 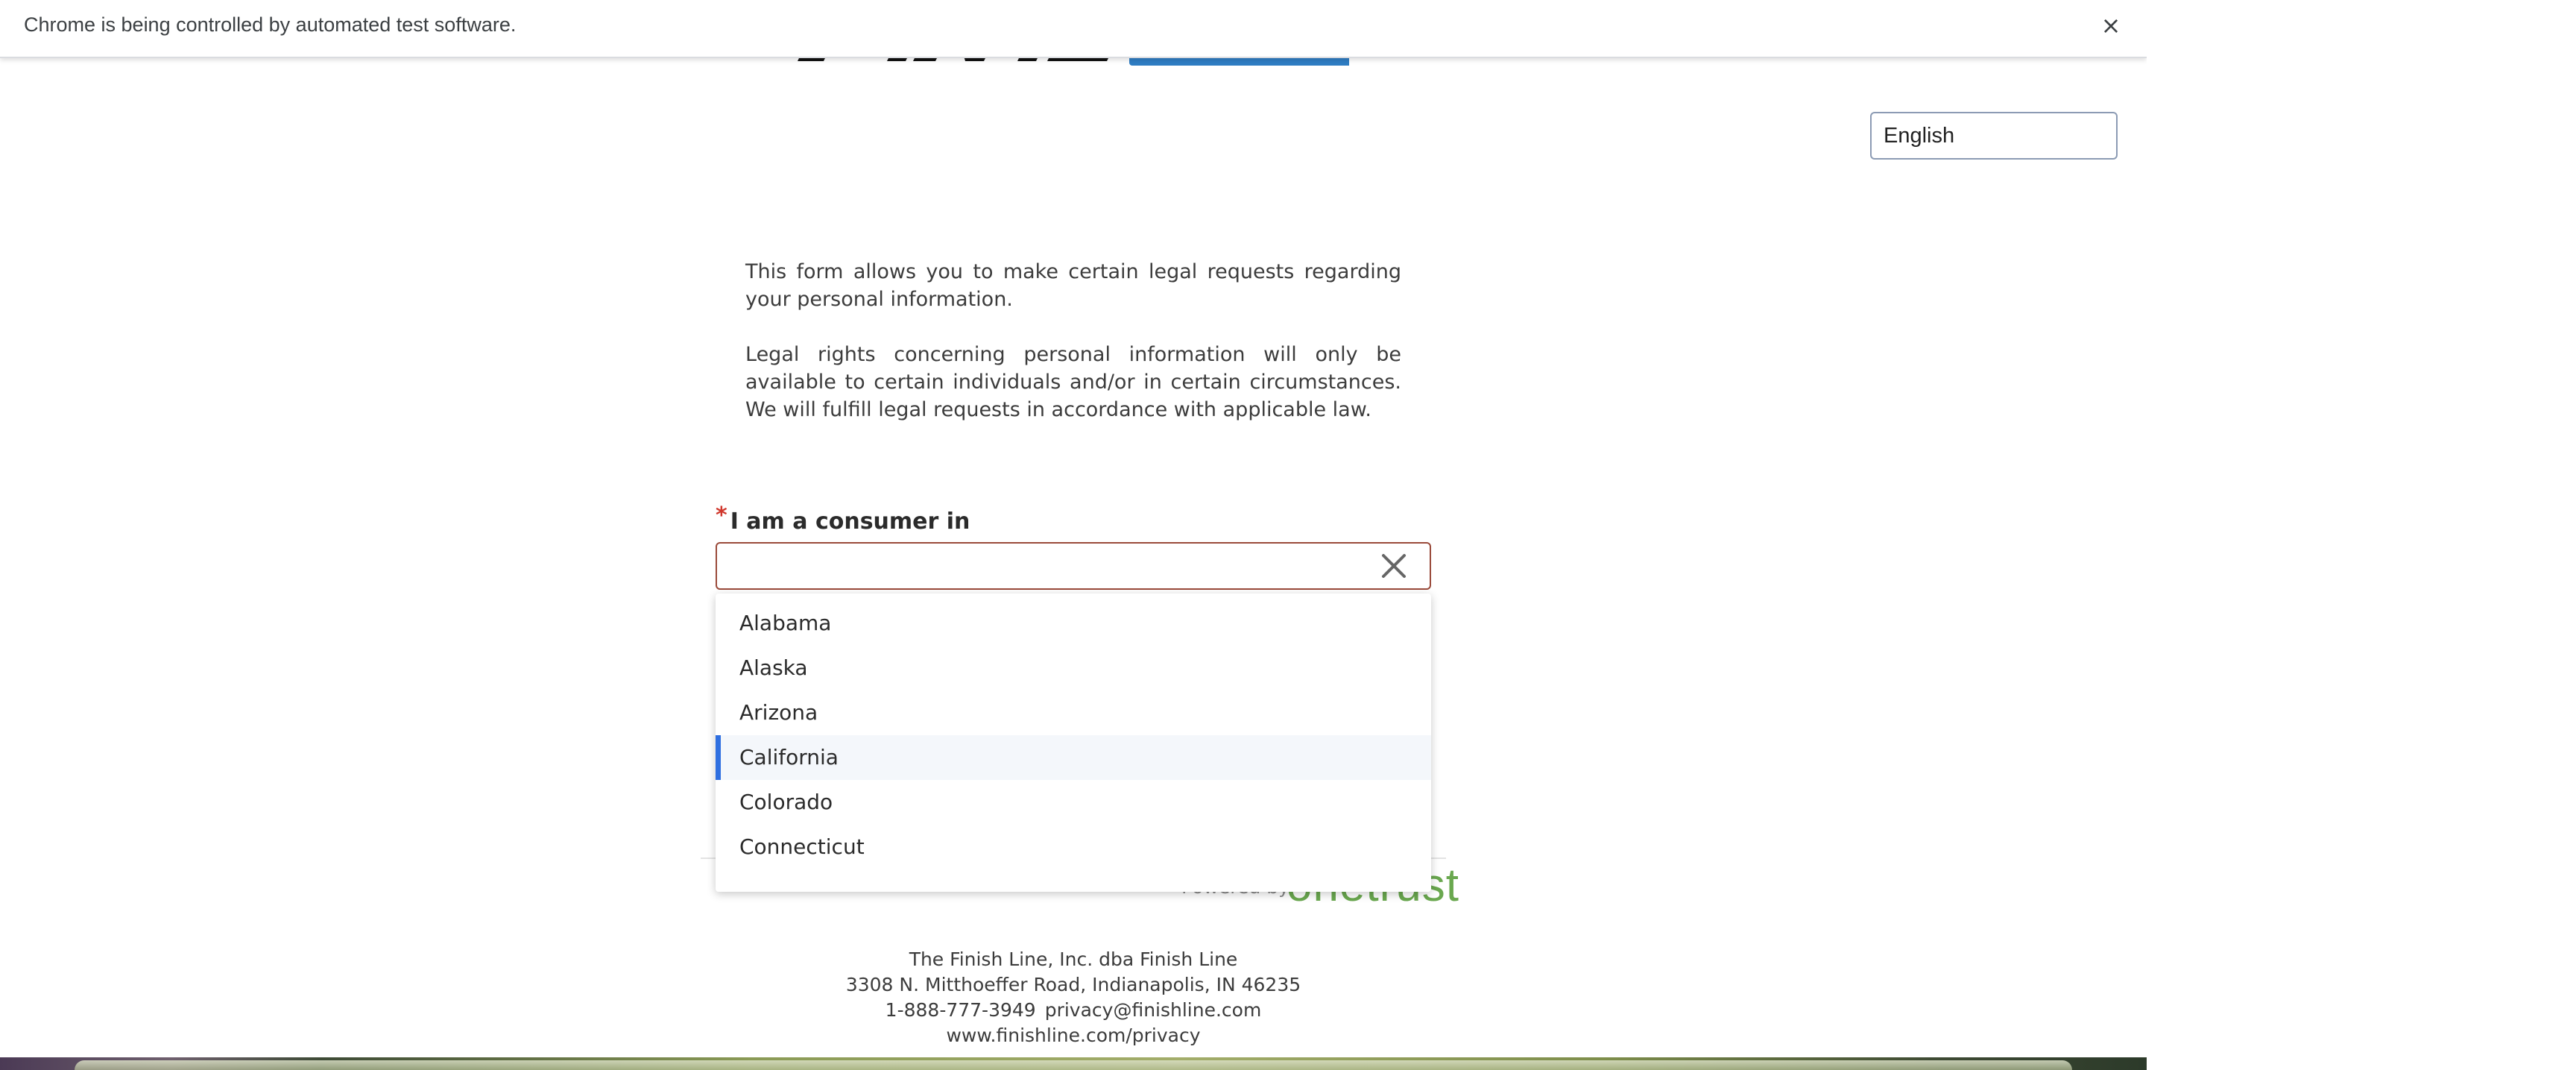 I want to click on company-email-link: privacy@finishline.com, so click(x=1153, y=1010).